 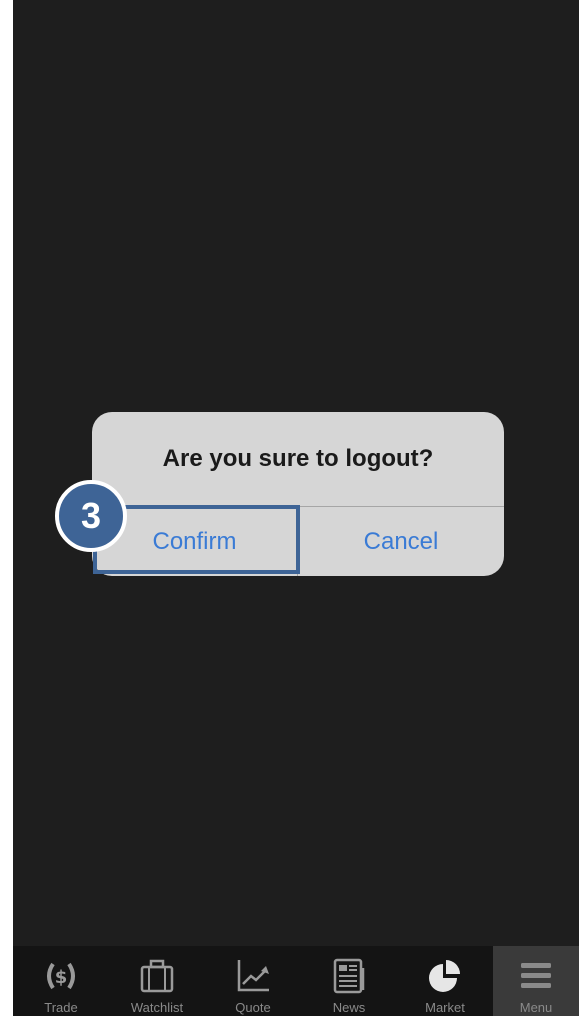 I want to click on newspaper-icon, so click(x=349, y=976).